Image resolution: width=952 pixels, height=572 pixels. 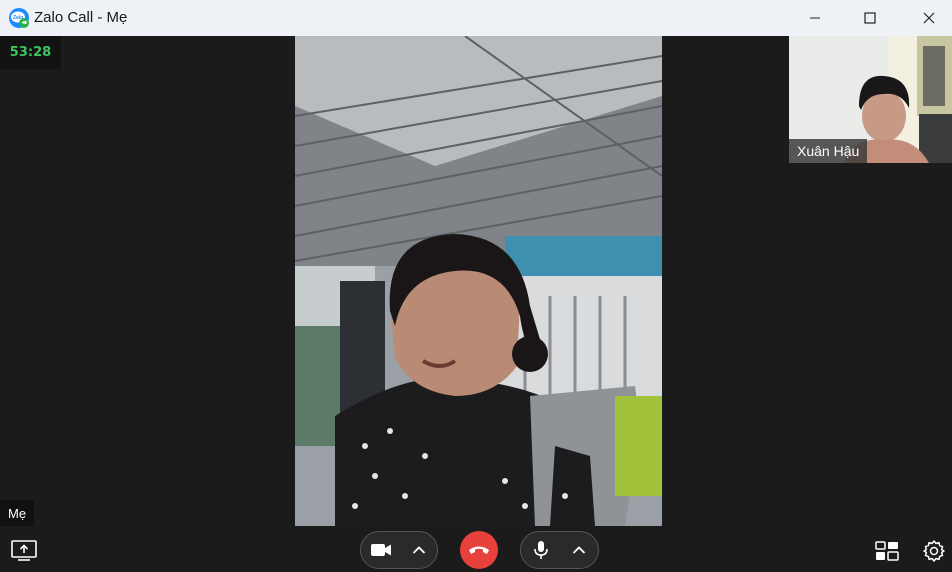 What do you see at coordinates (81, 17) in the screenshot?
I see `window-title: Zalo Call - Mẹ` at bounding box center [81, 17].